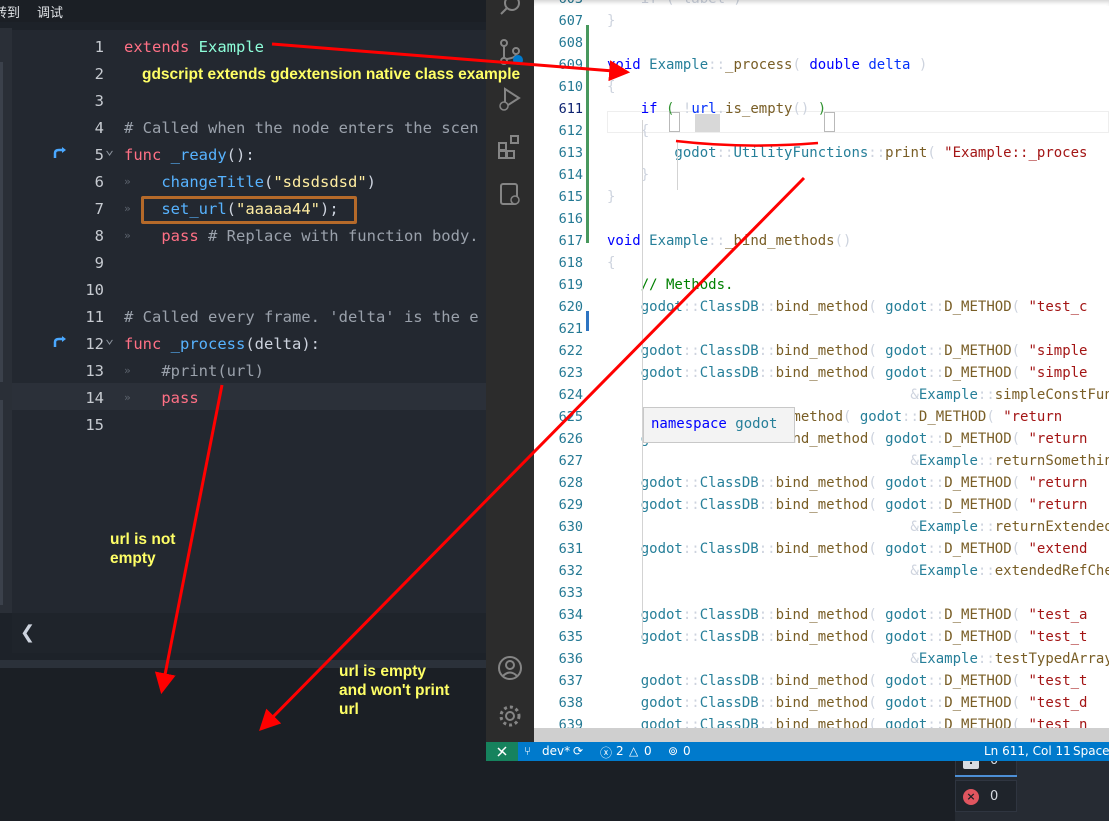 This screenshot has height=821, width=1109. Describe the element at coordinates (560, 549) in the screenshot. I see `line-number: 631` at that location.